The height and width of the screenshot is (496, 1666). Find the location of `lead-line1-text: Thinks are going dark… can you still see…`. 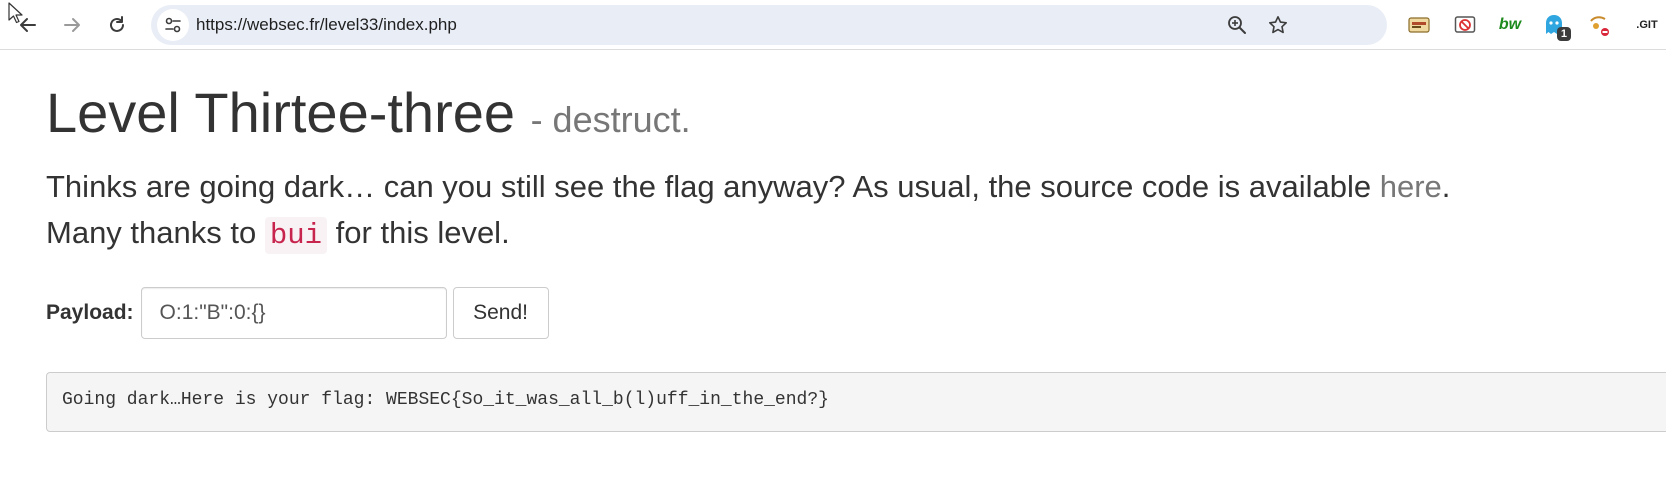

lead-line1-text: Thinks are going dark… can you still see… is located at coordinates (713, 186).